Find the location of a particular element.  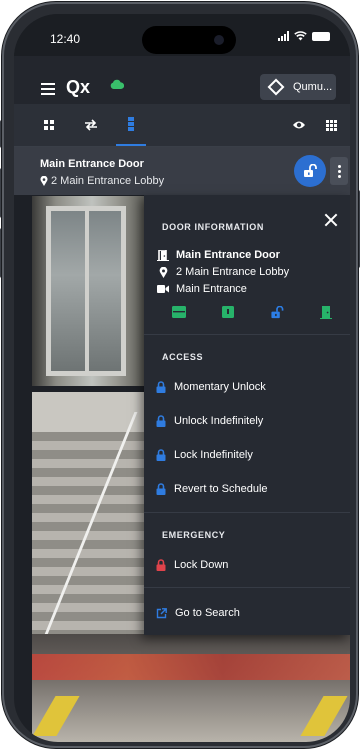

dynamic-island is located at coordinates (189, 40).